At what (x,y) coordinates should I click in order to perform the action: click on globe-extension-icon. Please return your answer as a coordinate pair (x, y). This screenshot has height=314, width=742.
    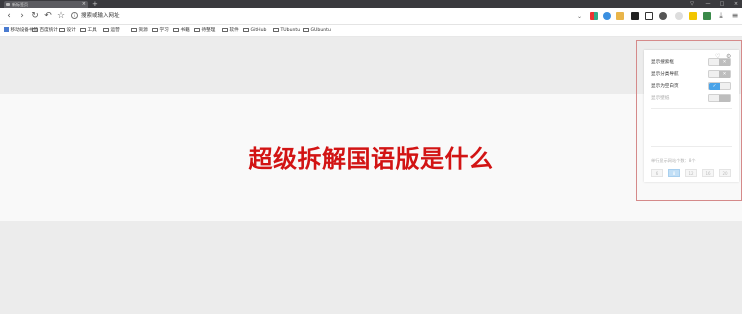
    Looking at the image, I should click on (679, 16).